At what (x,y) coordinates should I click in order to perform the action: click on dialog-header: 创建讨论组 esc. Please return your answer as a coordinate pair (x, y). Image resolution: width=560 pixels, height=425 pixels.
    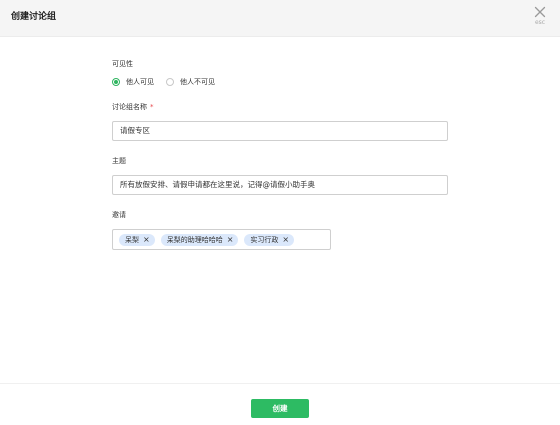
    Looking at the image, I should click on (280, 18).